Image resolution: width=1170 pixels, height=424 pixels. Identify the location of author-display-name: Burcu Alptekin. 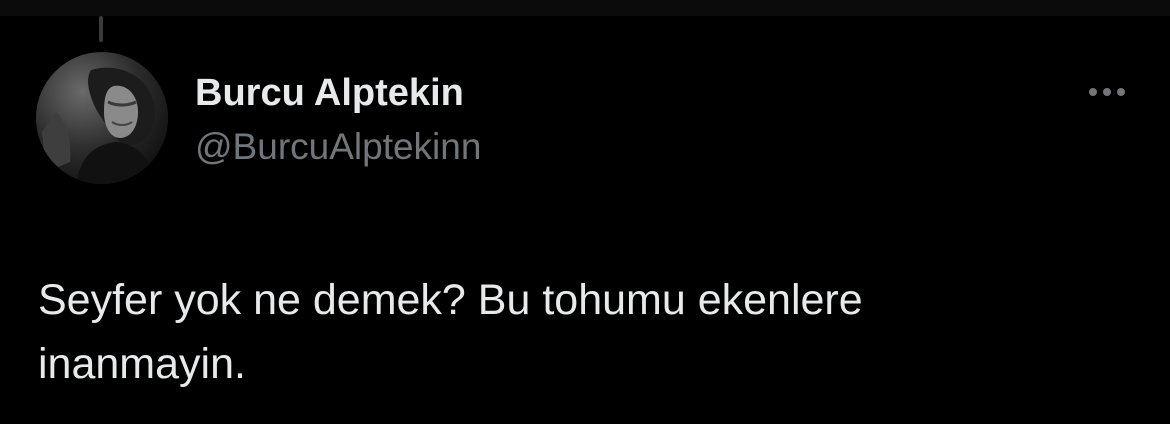
(329, 93).